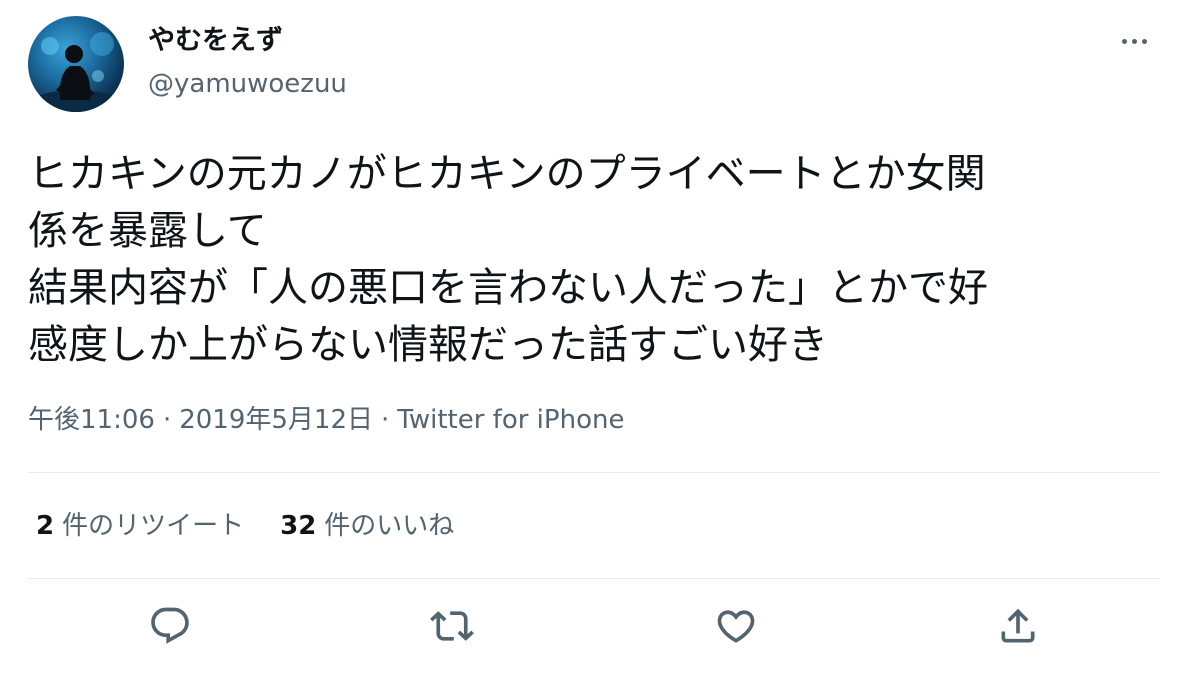 Image resolution: width=1194 pixels, height=674 pixels. I want to click on like-count: 32, so click(298, 526).